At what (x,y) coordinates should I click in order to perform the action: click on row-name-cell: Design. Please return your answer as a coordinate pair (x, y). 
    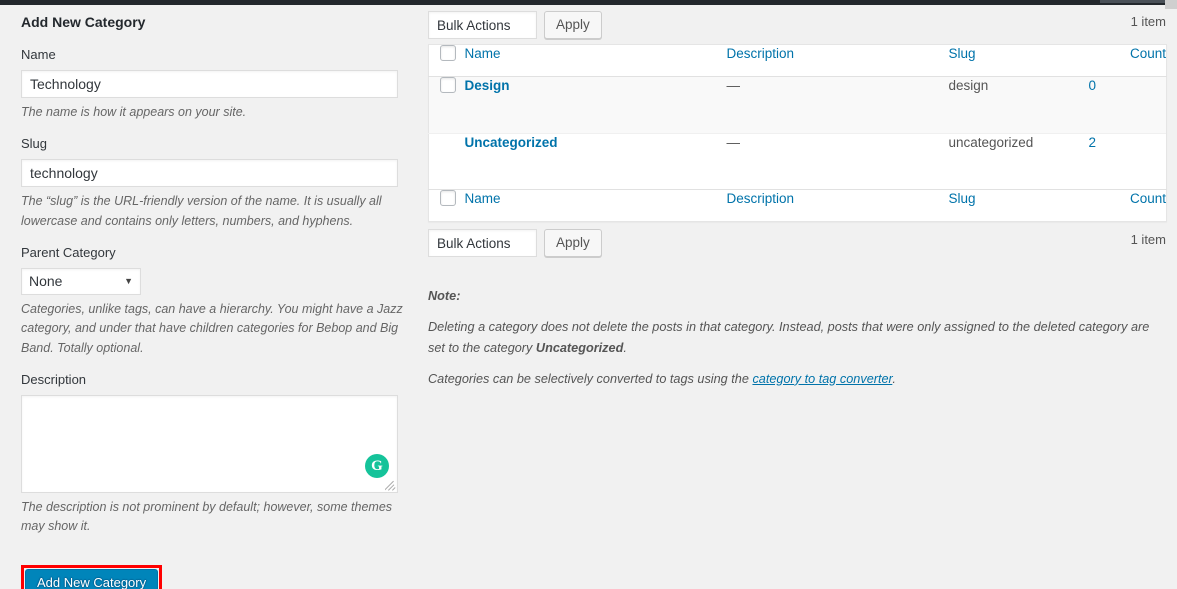
    Looking at the image, I should click on (595, 104).